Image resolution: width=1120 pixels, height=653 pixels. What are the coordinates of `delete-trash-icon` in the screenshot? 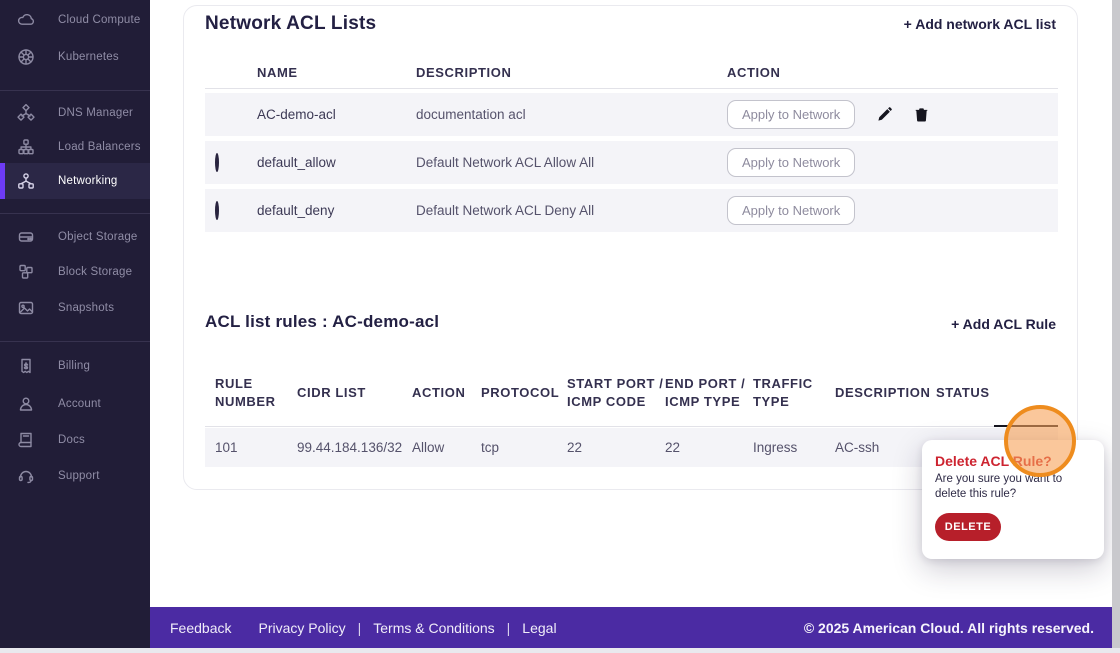 It's located at (921, 115).